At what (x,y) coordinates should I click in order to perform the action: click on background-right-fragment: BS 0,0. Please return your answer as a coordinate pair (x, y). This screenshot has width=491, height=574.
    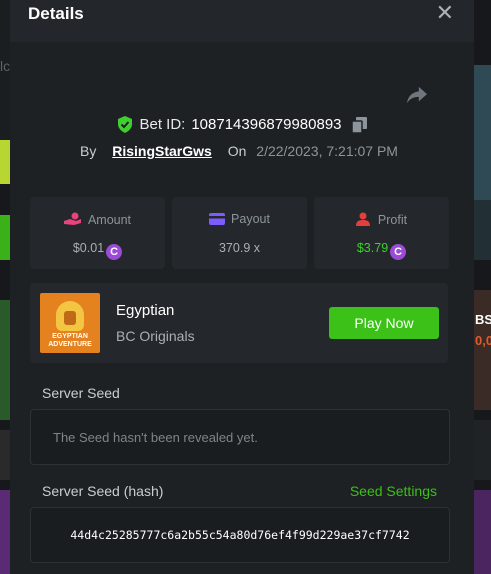
    Looking at the image, I should click on (482, 287).